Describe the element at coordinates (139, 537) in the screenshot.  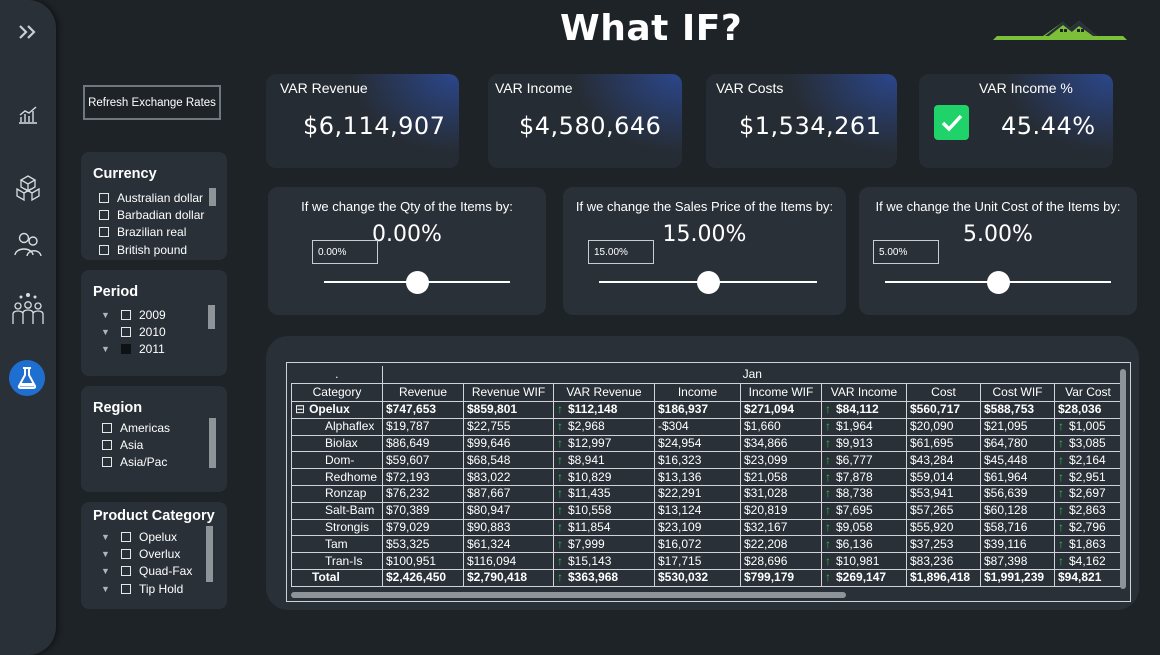
I see `product-category-item: ▼ Opelux` at that location.